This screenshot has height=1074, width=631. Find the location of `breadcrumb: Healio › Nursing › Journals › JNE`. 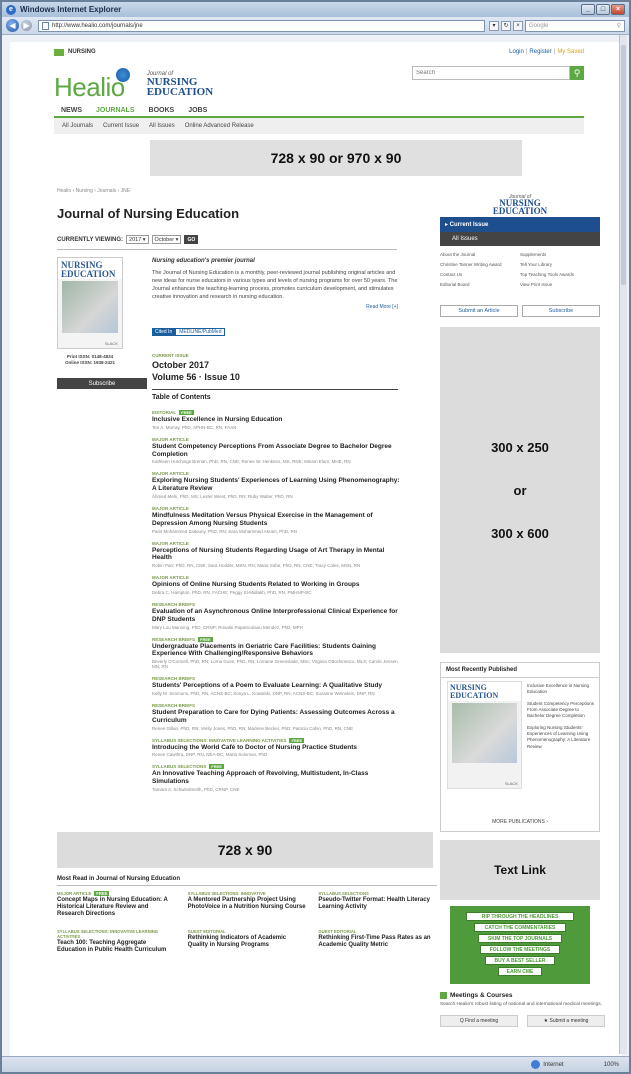

breadcrumb: Healio › Nursing › Journals › JNE is located at coordinates (93, 191).